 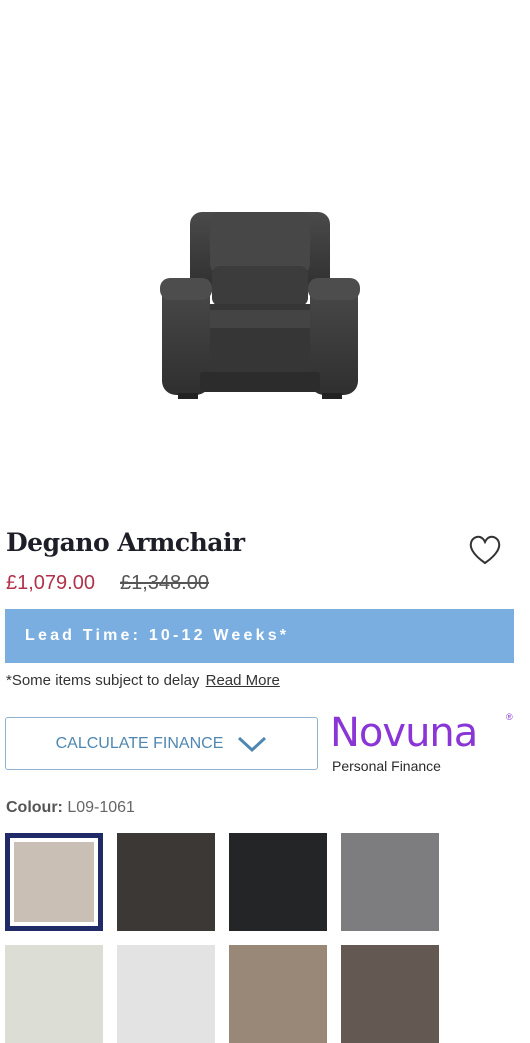 I want to click on product-title: Degano Armchair, so click(x=125, y=542).